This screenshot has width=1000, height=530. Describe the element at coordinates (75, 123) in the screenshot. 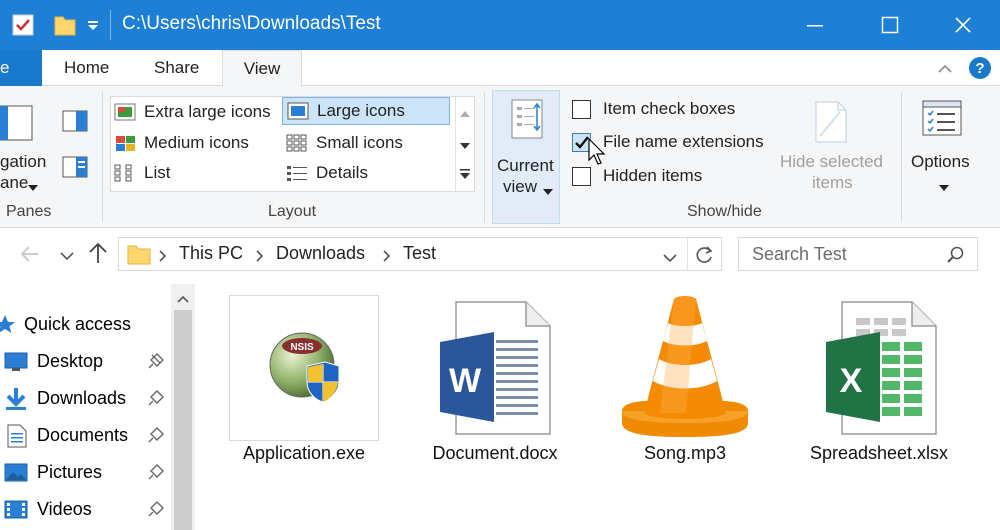

I see `preview-pane-icon` at that location.